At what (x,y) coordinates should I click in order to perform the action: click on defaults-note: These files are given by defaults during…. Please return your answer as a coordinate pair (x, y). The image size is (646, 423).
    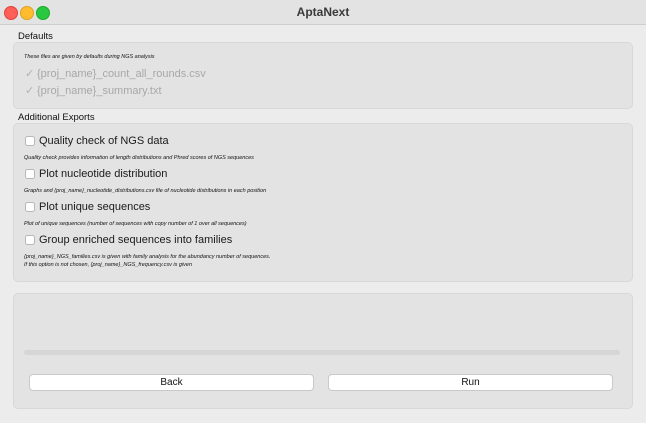
    Looking at the image, I should click on (89, 57).